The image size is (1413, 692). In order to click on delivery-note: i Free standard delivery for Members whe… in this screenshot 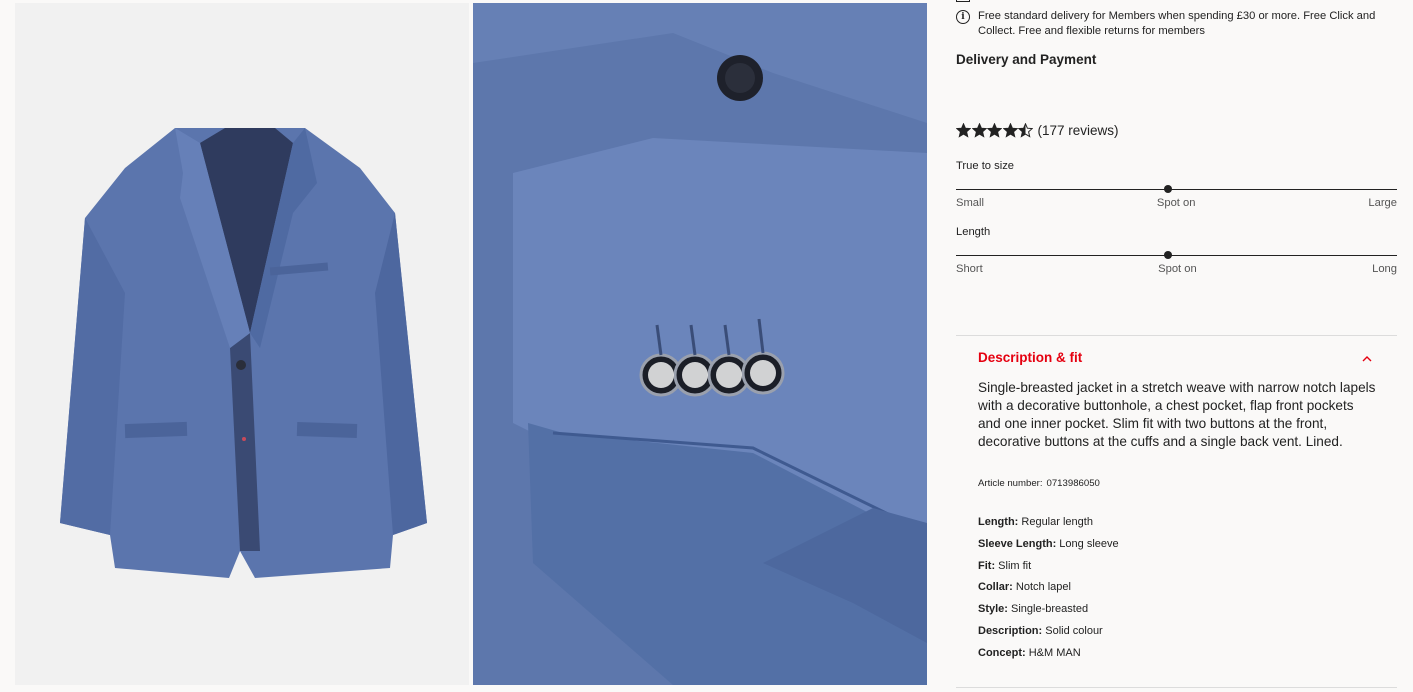, I will do `click(1176, 24)`.